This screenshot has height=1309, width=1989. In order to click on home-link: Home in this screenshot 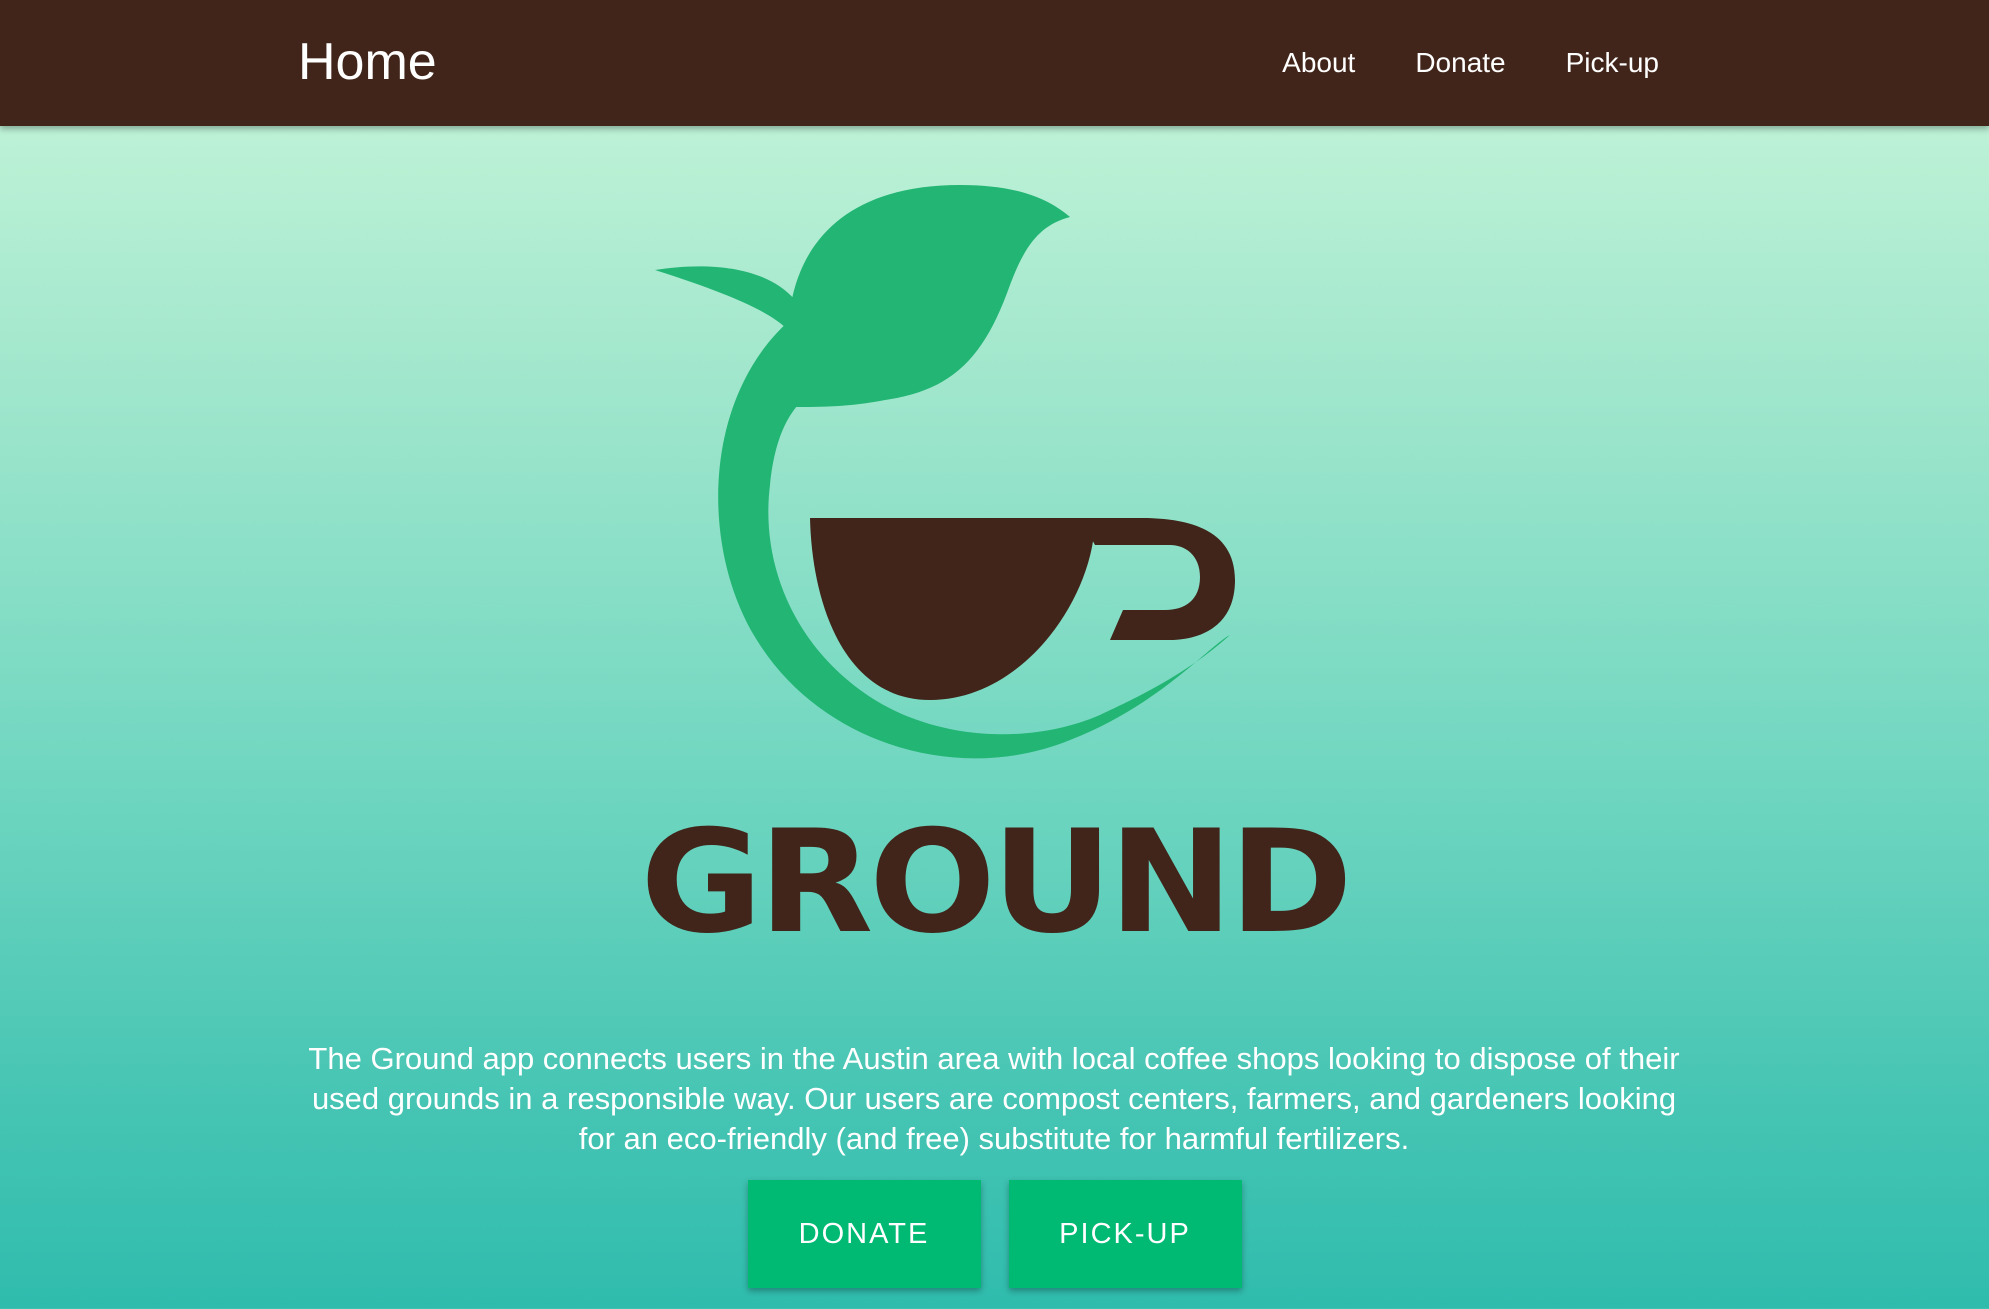, I will do `click(367, 62)`.